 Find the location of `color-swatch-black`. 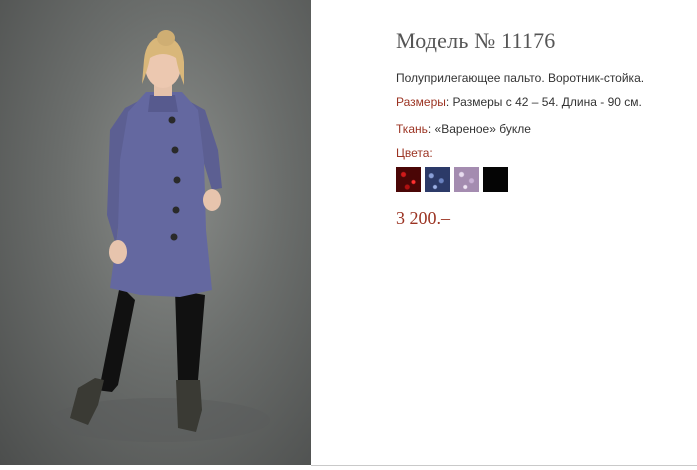

color-swatch-black is located at coordinates (495, 179).